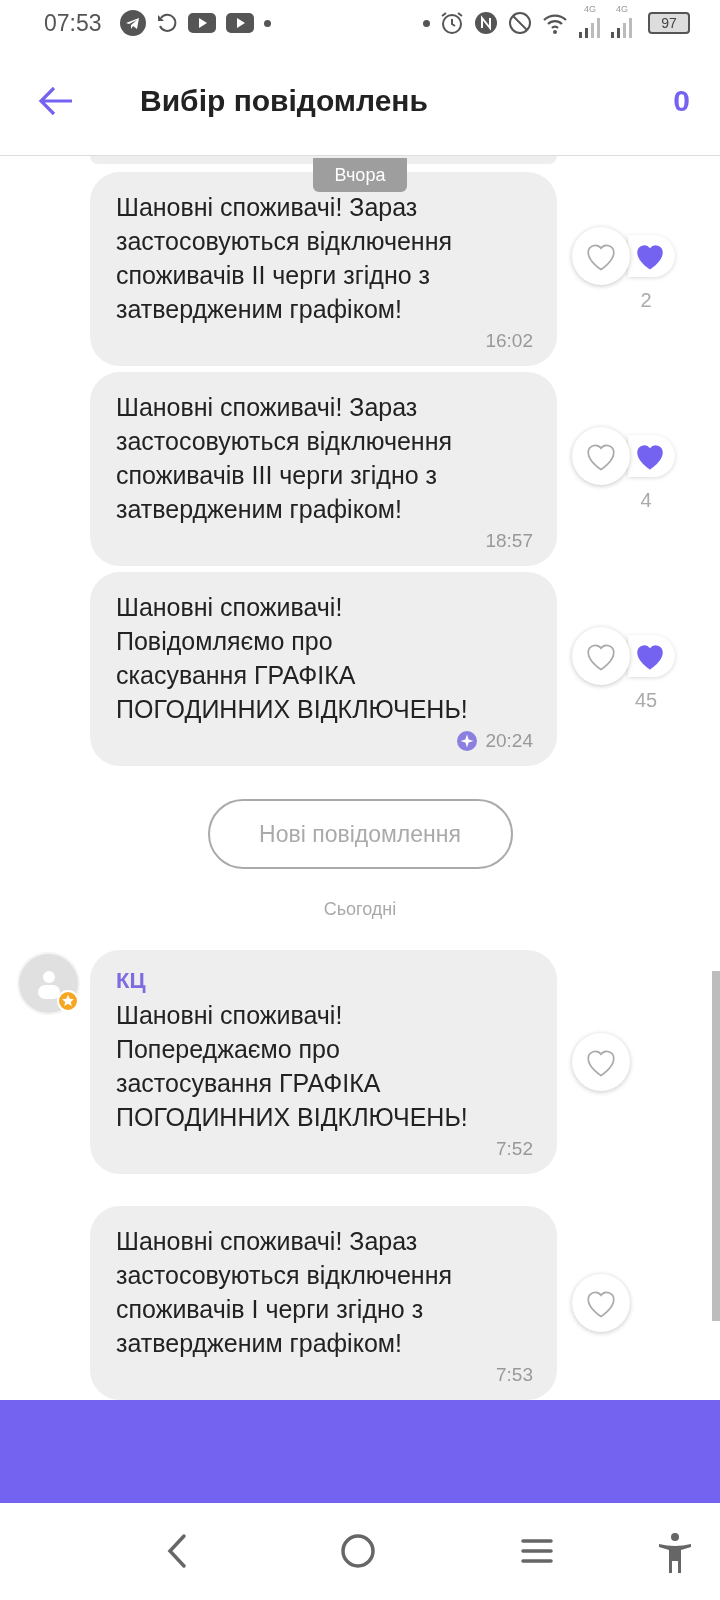  What do you see at coordinates (646, 500) in the screenshot?
I see `reaction-count: 4` at bounding box center [646, 500].